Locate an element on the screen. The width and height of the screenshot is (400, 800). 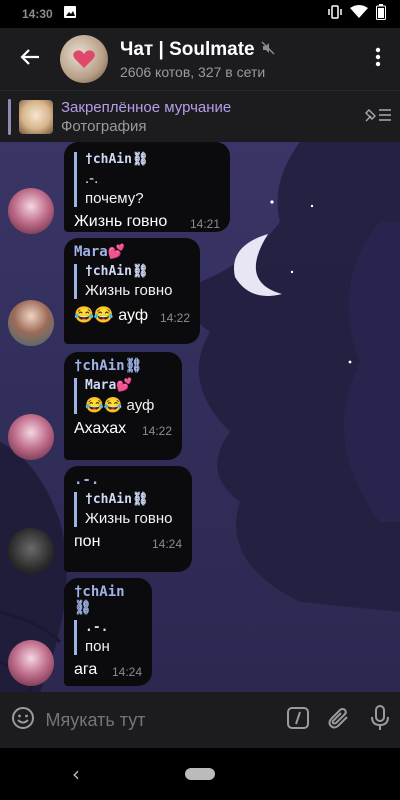
pinned-indicator is located at coordinates (9, 116).